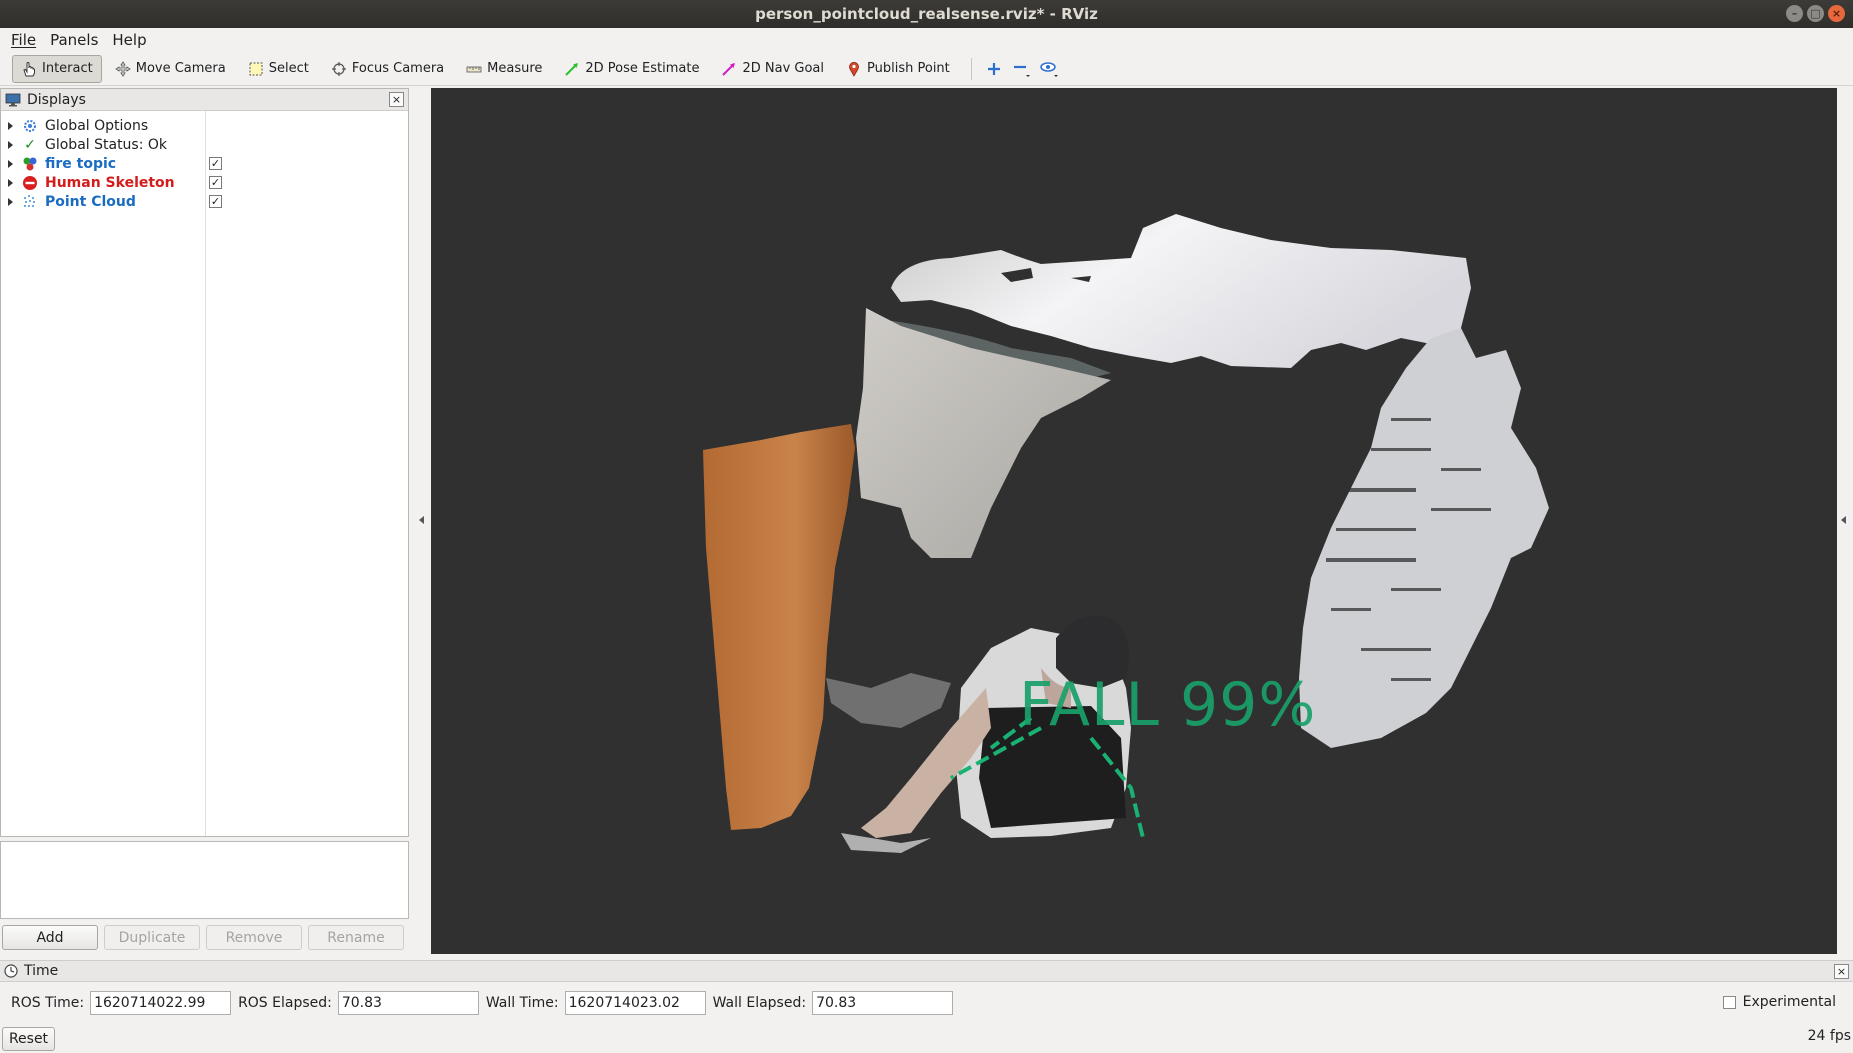 Image resolution: width=1853 pixels, height=1053 pixels. I want to click on display-description-box, so click(204, 880).